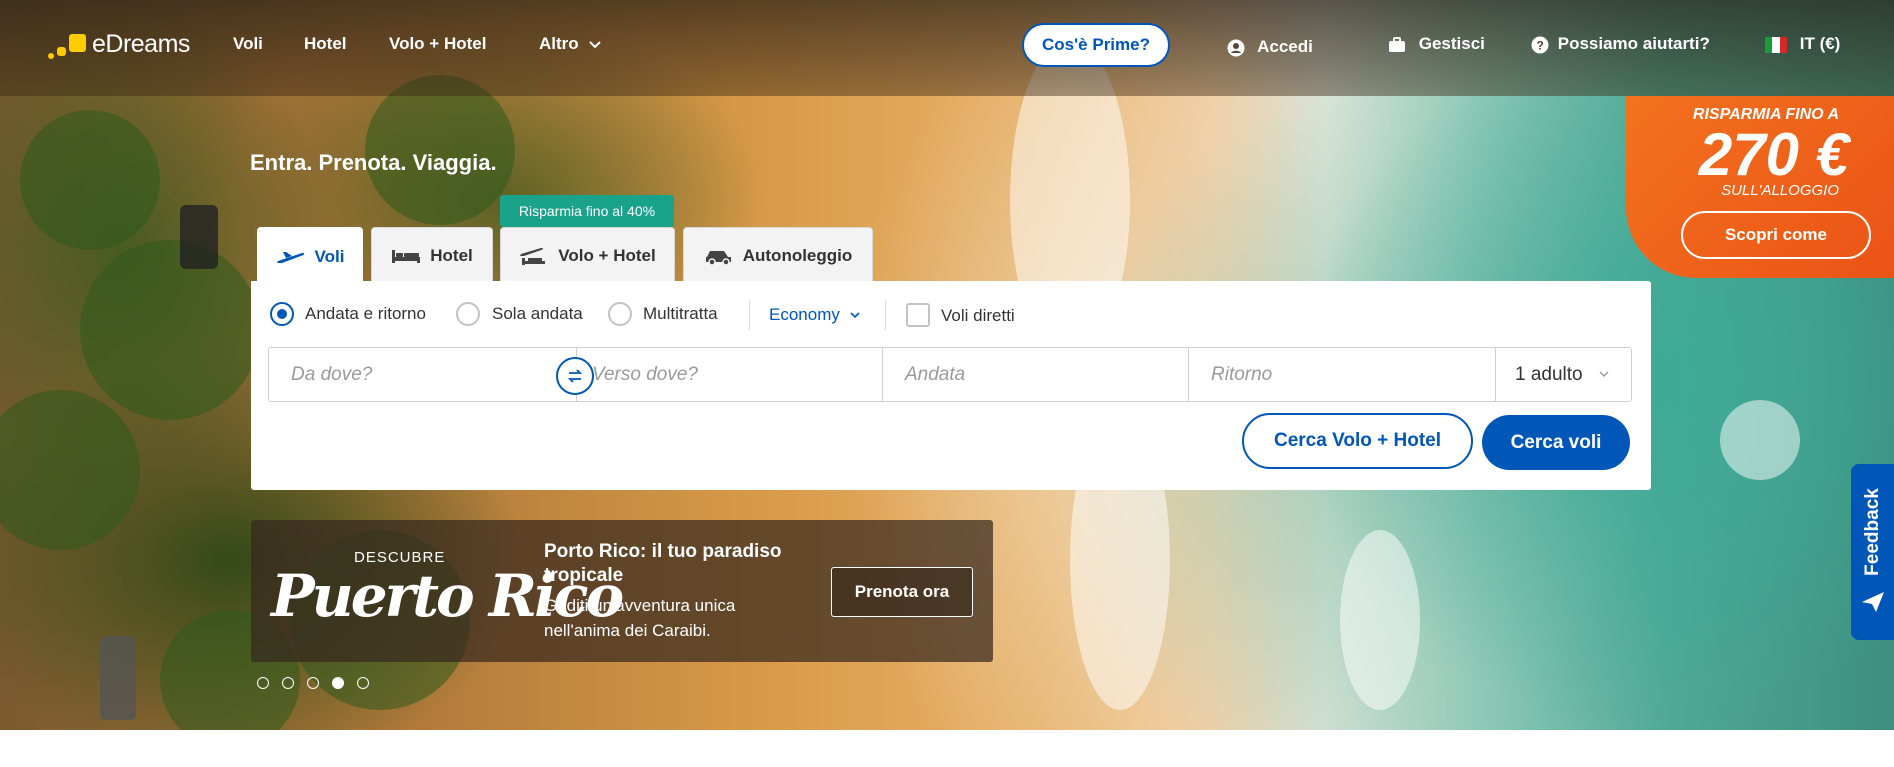 This screenshot has height=767, width=1894. I want to click on tab-autonoleggio: Autonoleggio, so click(778, 255).